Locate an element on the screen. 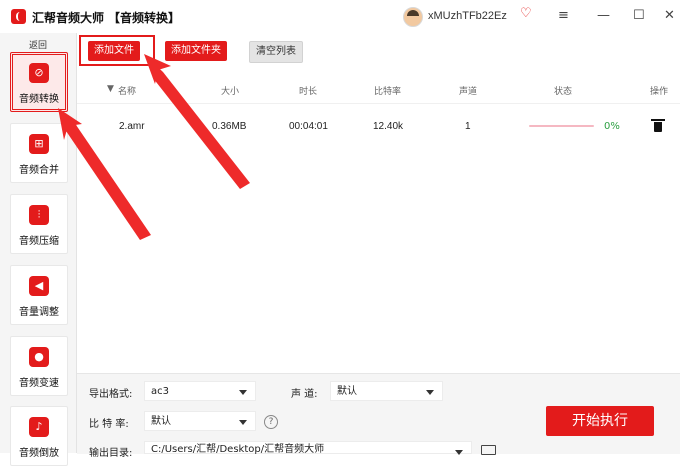 The image size is (680, 466). annotation-arrows is located at coordinates (154, 147).